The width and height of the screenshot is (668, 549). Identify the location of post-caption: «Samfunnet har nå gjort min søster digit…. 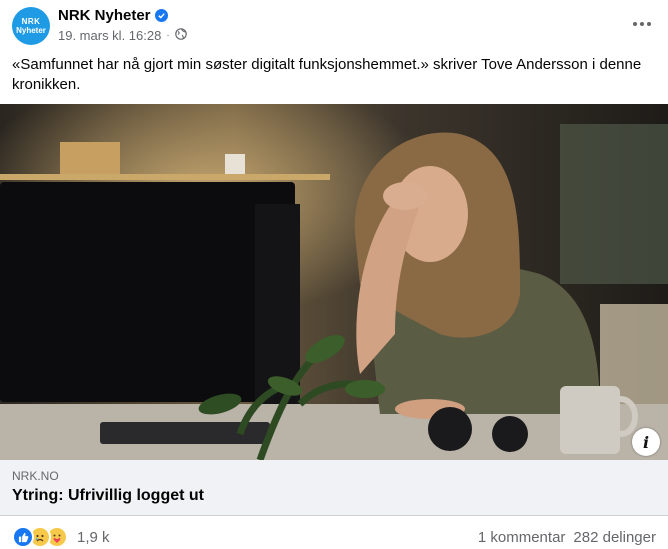
(327, 74).